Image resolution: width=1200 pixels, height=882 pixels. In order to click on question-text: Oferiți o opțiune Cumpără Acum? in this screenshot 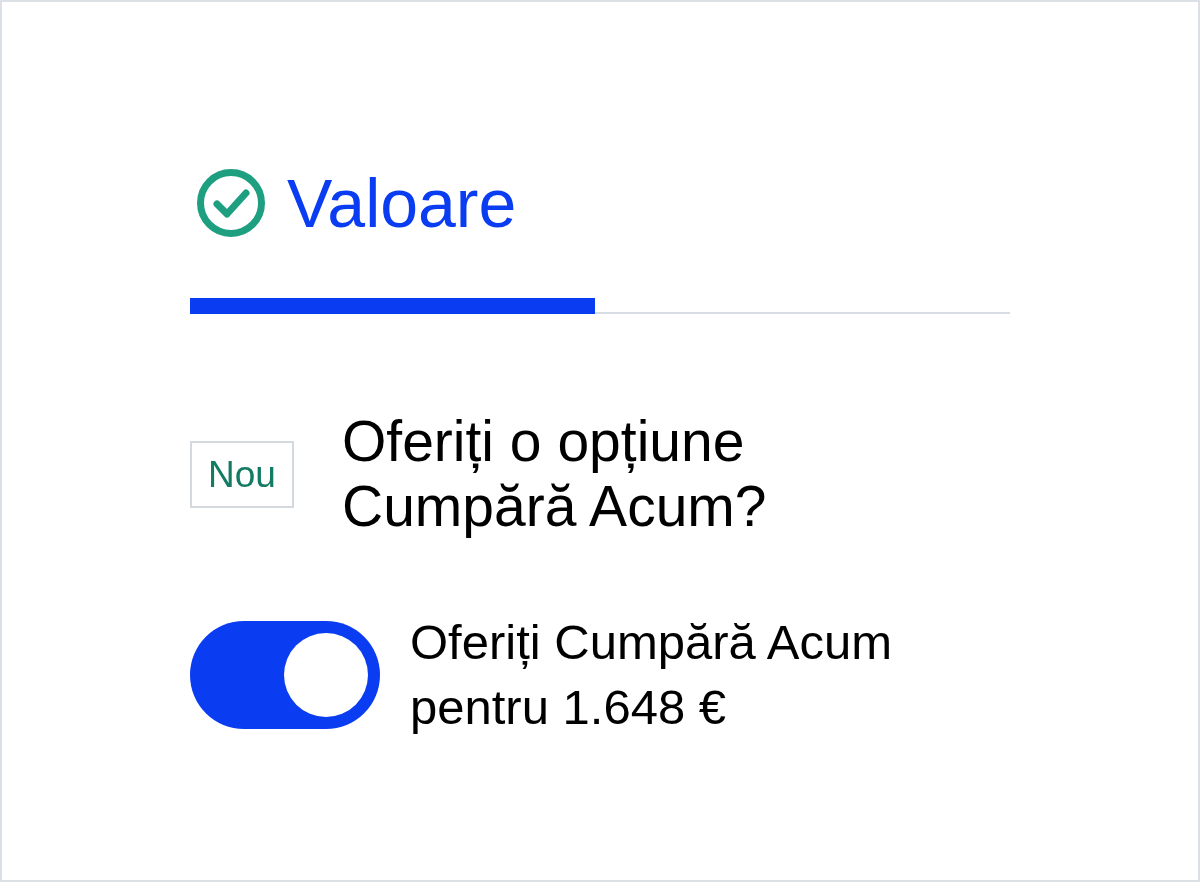, I will do `click(555, 474)`.